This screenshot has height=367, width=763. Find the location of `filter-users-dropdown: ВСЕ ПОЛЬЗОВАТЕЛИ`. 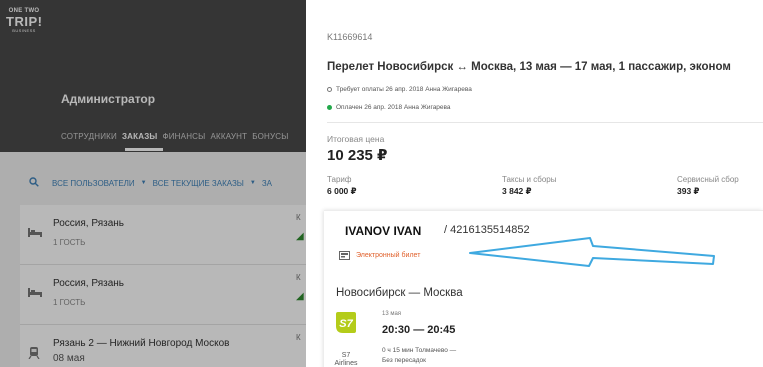

filter-users-dropdown: ВСЕ ПОЛЬЗОВАТЕЛИ is located at coordinates (93, 183).